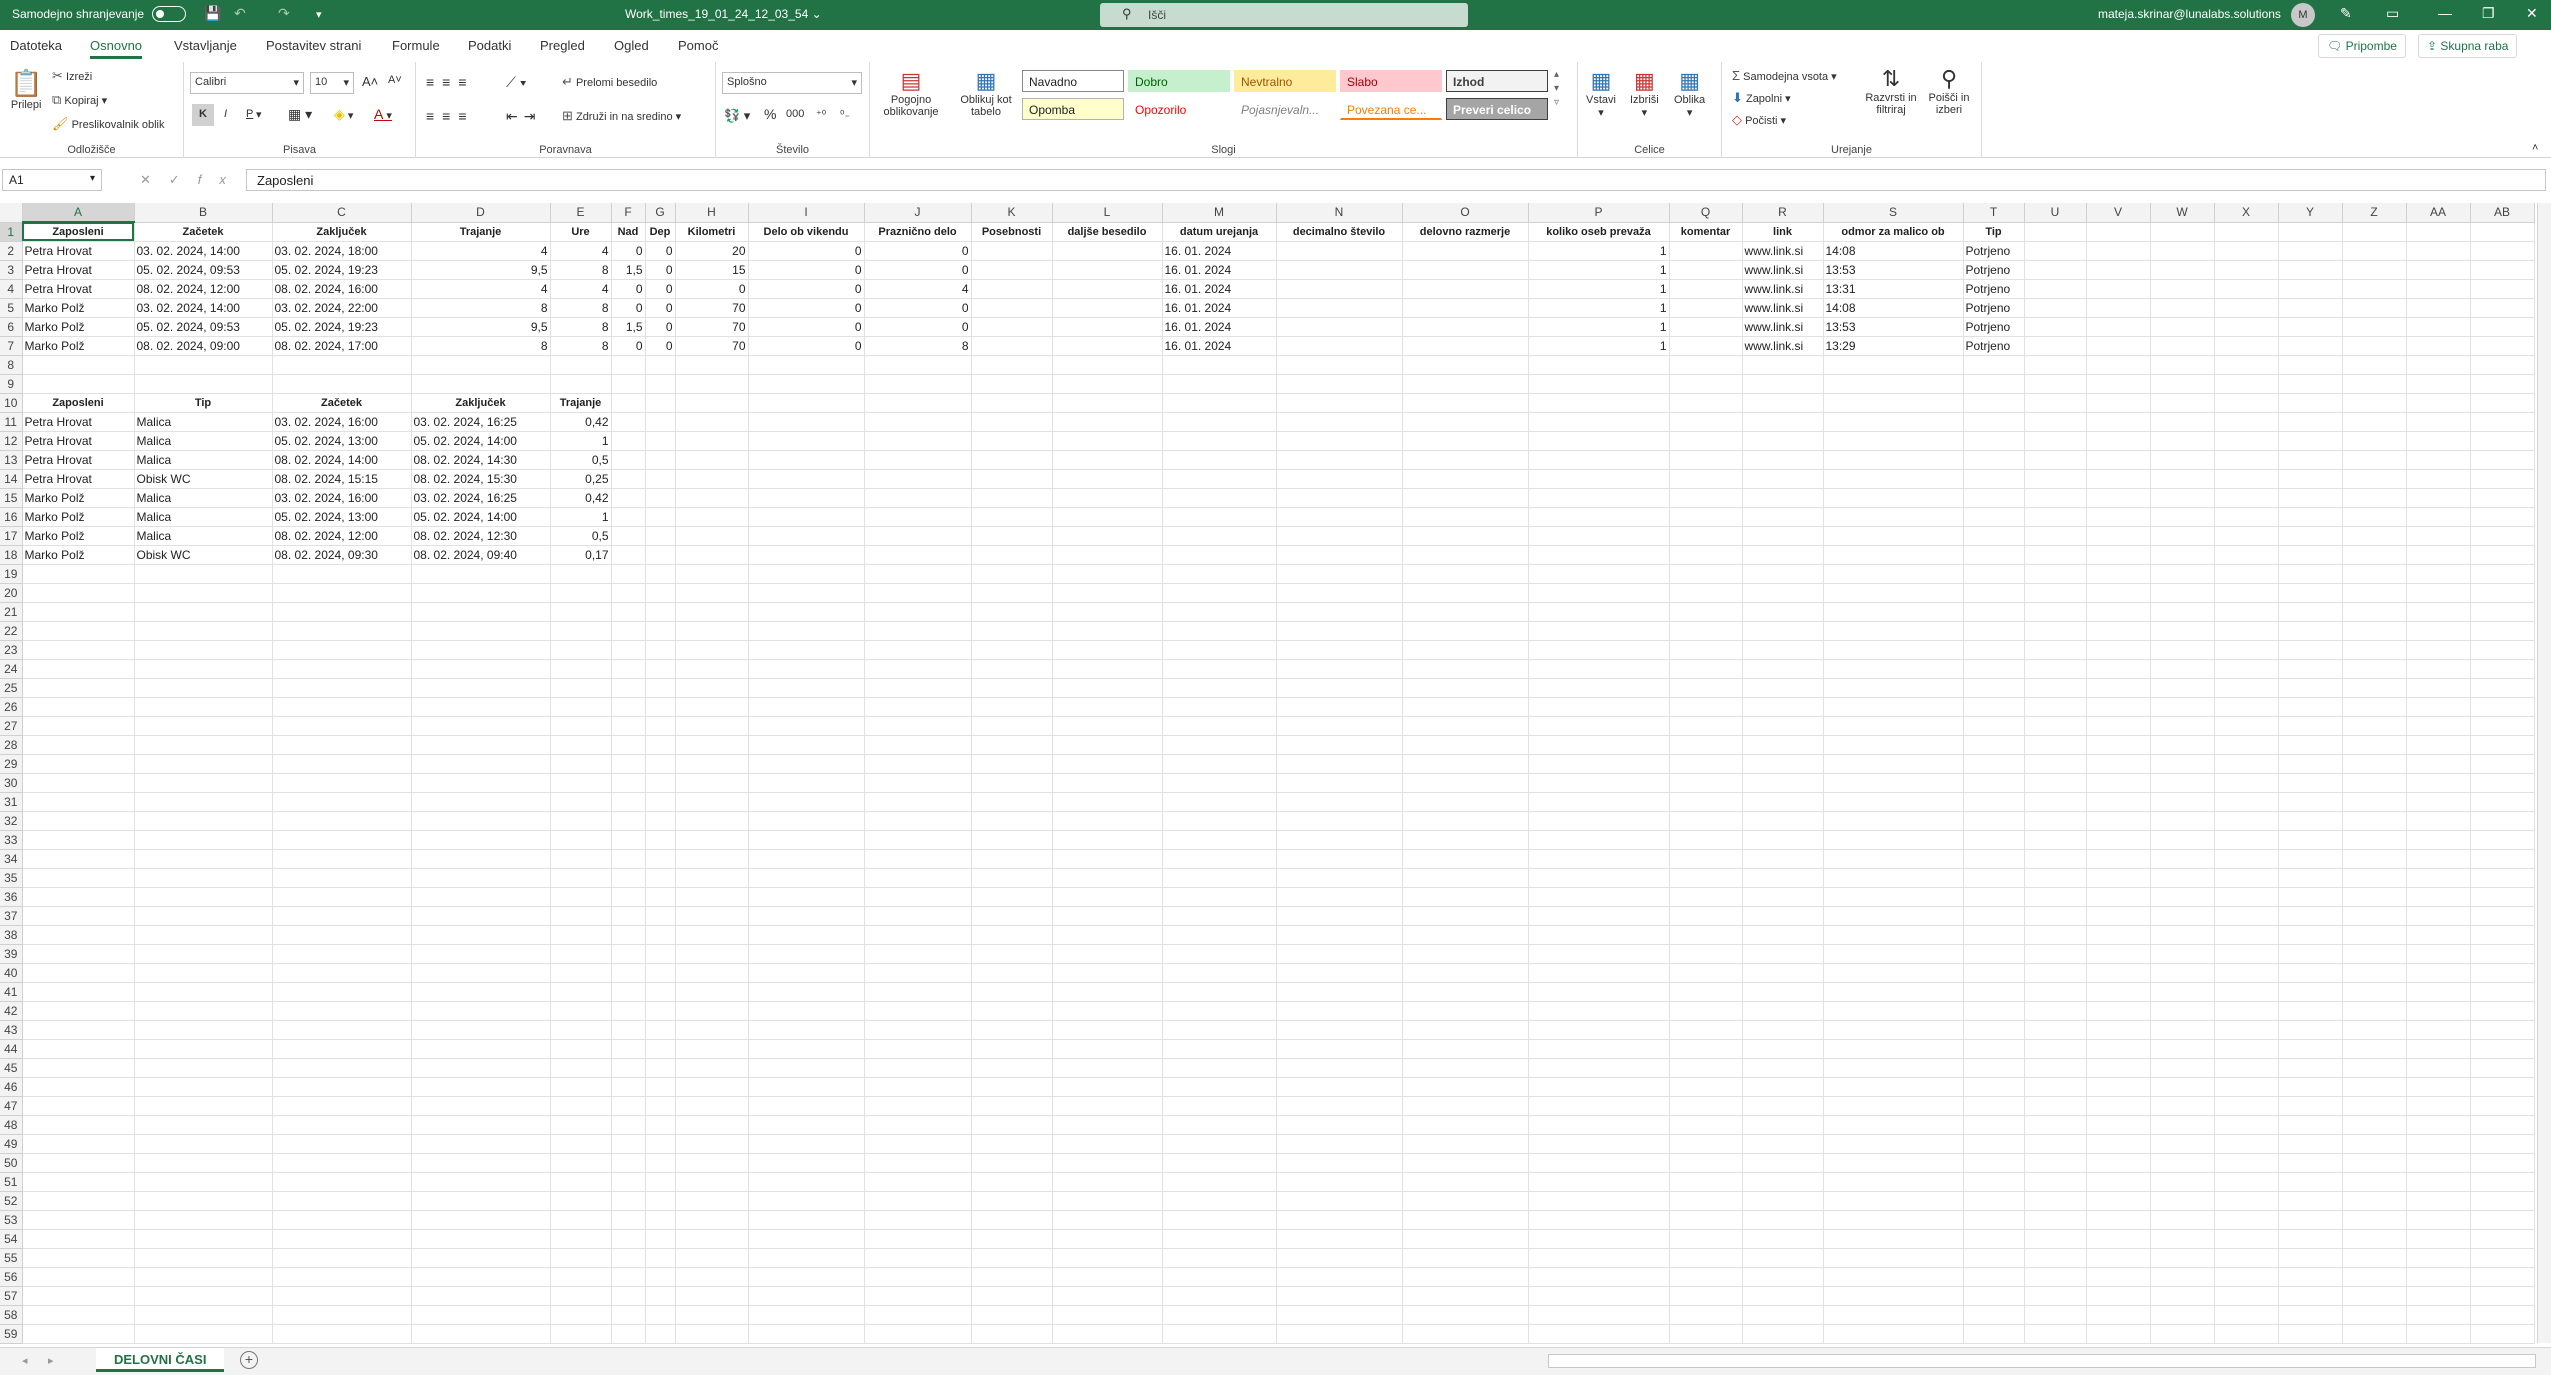 The height and width of the screenshot is (1375, 2551). I want to click on cell: 4, so click(918, 289).